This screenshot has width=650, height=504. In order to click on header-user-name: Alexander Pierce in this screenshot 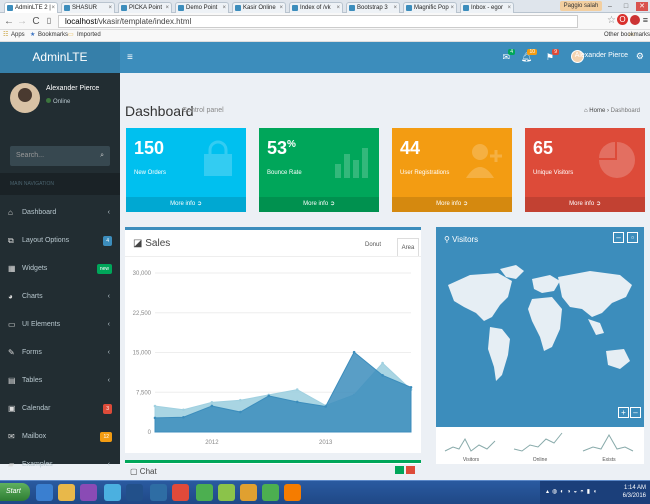, I will do `click(601, 55)`.